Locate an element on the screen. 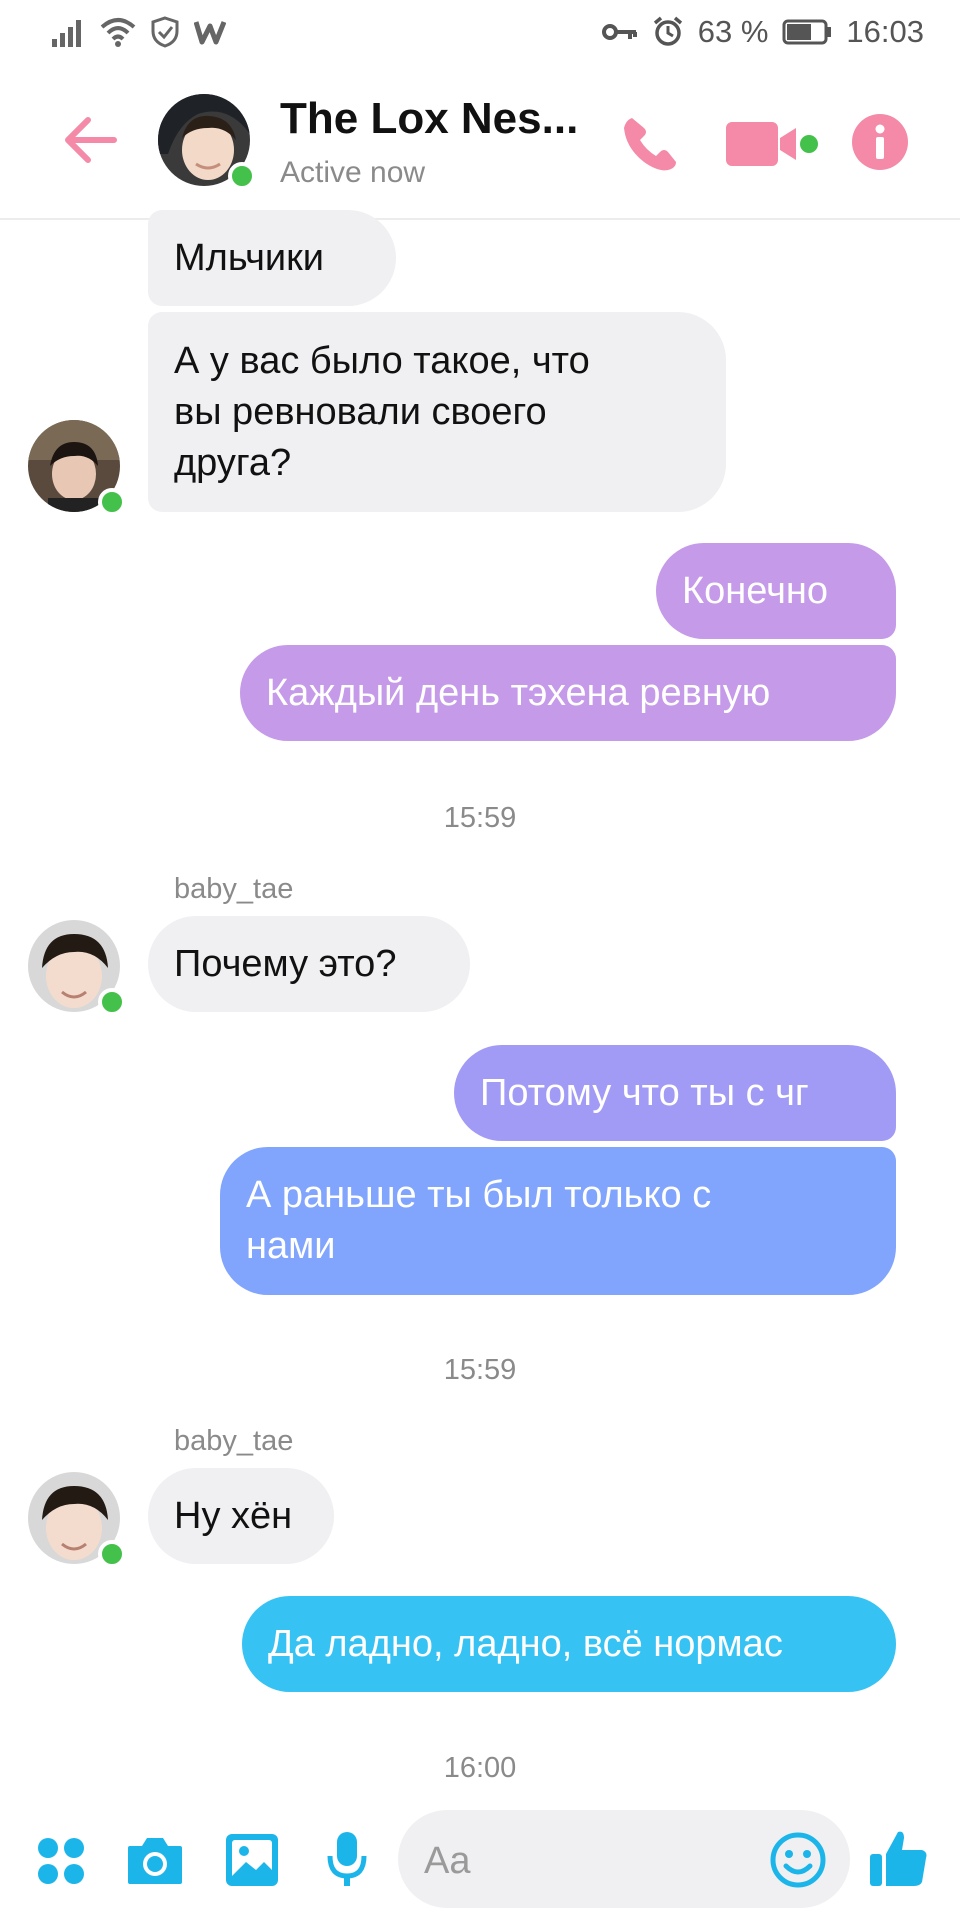  alarm-icon is located at coordinates (667, 31).